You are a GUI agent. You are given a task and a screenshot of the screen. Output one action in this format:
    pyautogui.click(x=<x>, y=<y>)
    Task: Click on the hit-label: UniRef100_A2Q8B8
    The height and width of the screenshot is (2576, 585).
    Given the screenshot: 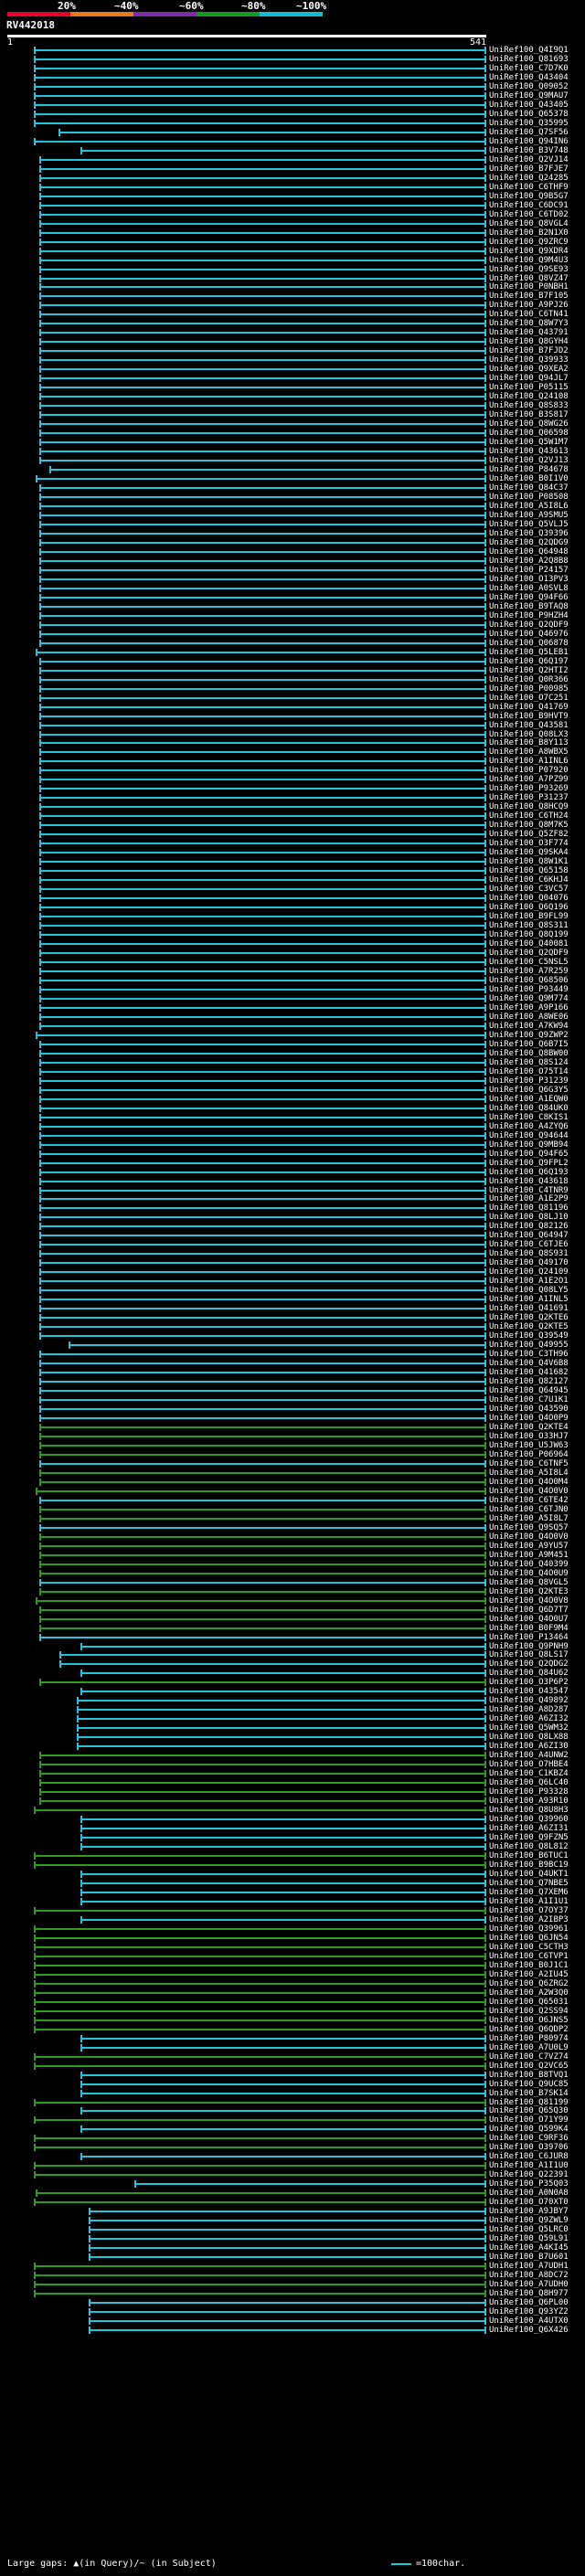 What is the action you would take?
    pyautogui.click(x=529, y=561)
    